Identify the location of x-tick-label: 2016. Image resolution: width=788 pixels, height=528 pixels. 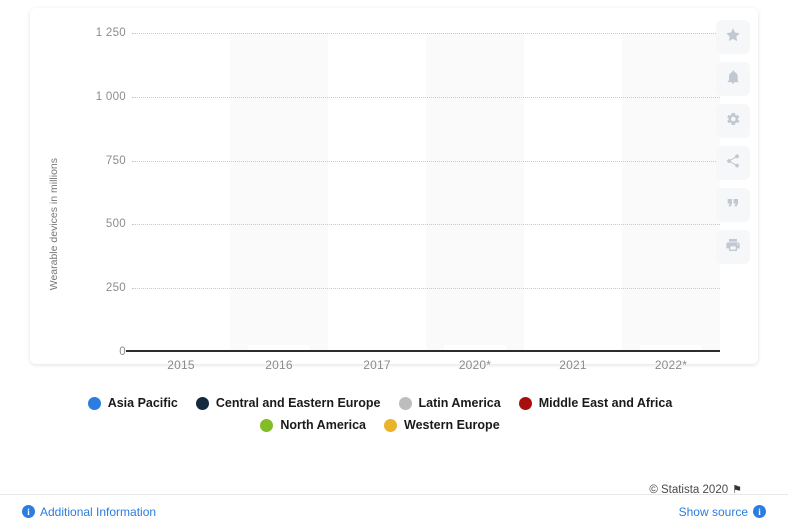
(279, 365).